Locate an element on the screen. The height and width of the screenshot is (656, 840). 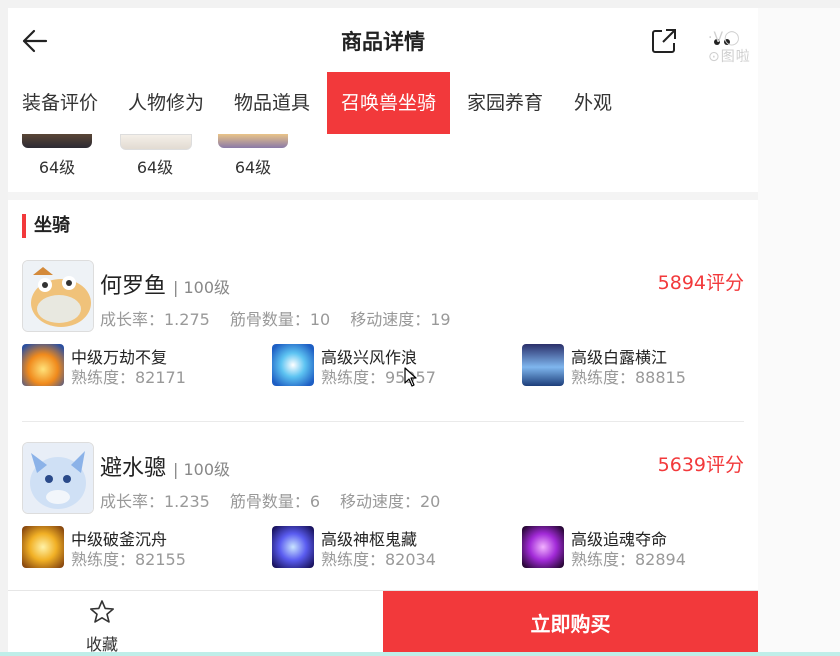
skill-item: 中级破釜沉舟 熟练度：82155 is located at coordinates (142, 548).